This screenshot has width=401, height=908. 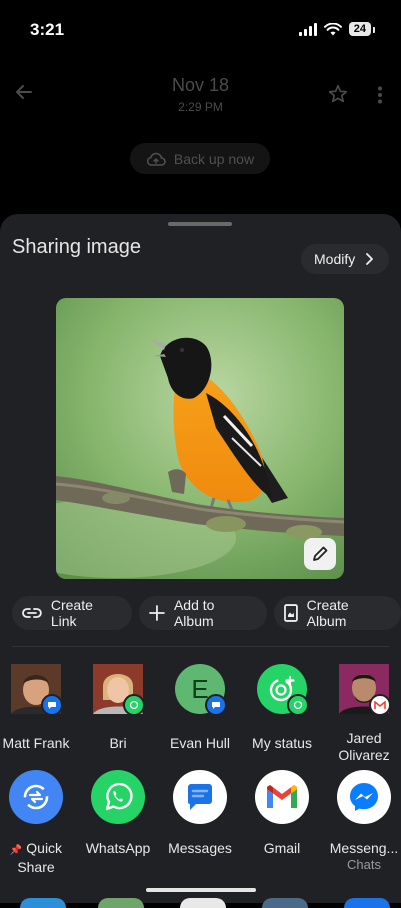 I want to click on pin-icon: 📌, so click(x=16, y=850).